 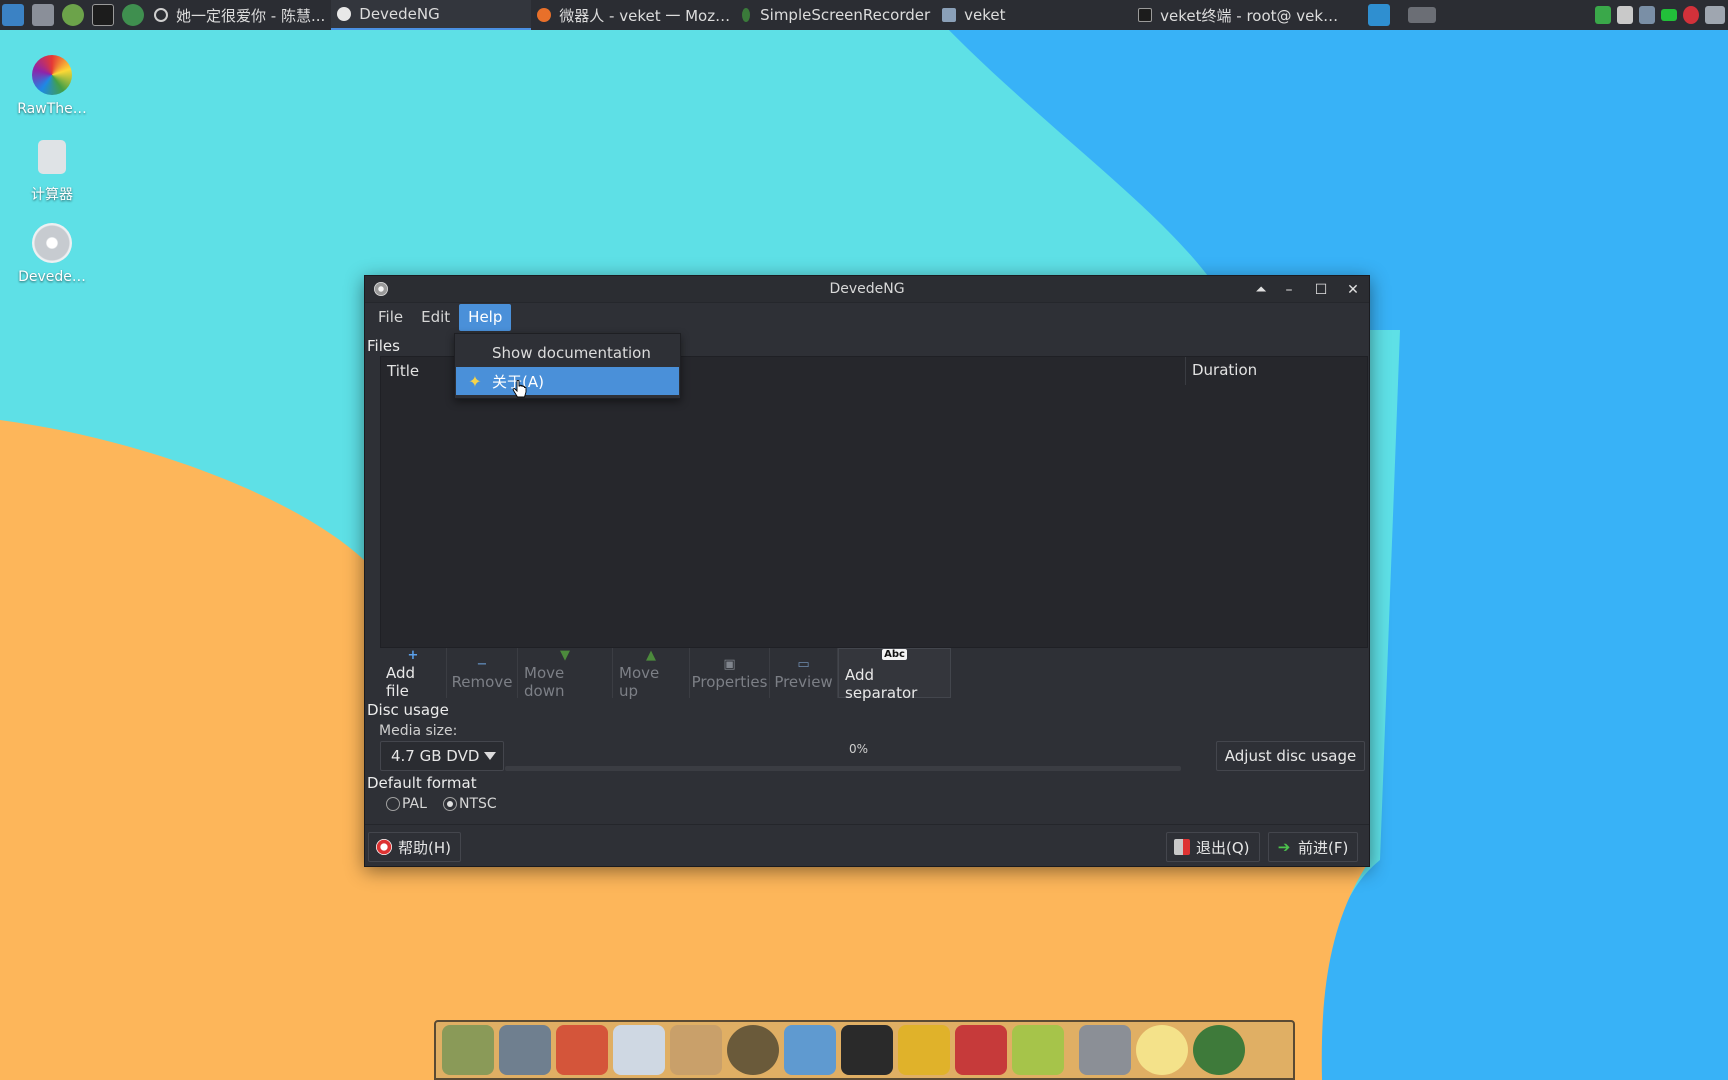 What do you see at coordinates (1221, 371) in the screenshot?
I see `column-header-duration: Duration` at bounding box center [1221, 371].